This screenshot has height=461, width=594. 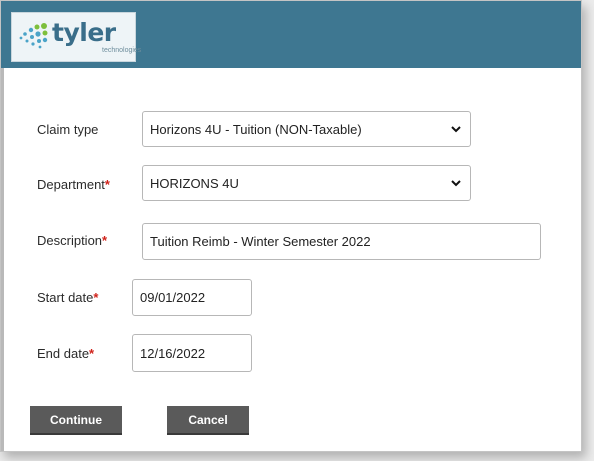 What do you see at coordinates (71, 184) in the screenshot?
I see `department-label-text: Department` at bounding box center [71, 184].